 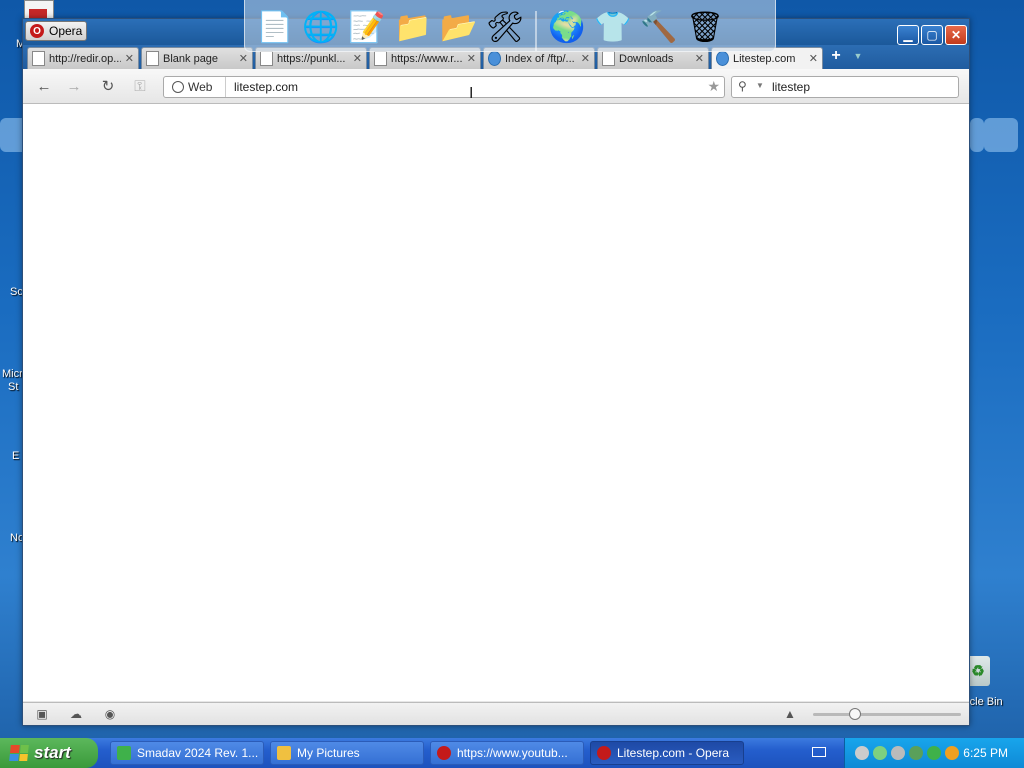 What do you see at coordinates (855, 714) in the screenshot?
I see `zoom-slider-knob` at bounding box center [855, 714].